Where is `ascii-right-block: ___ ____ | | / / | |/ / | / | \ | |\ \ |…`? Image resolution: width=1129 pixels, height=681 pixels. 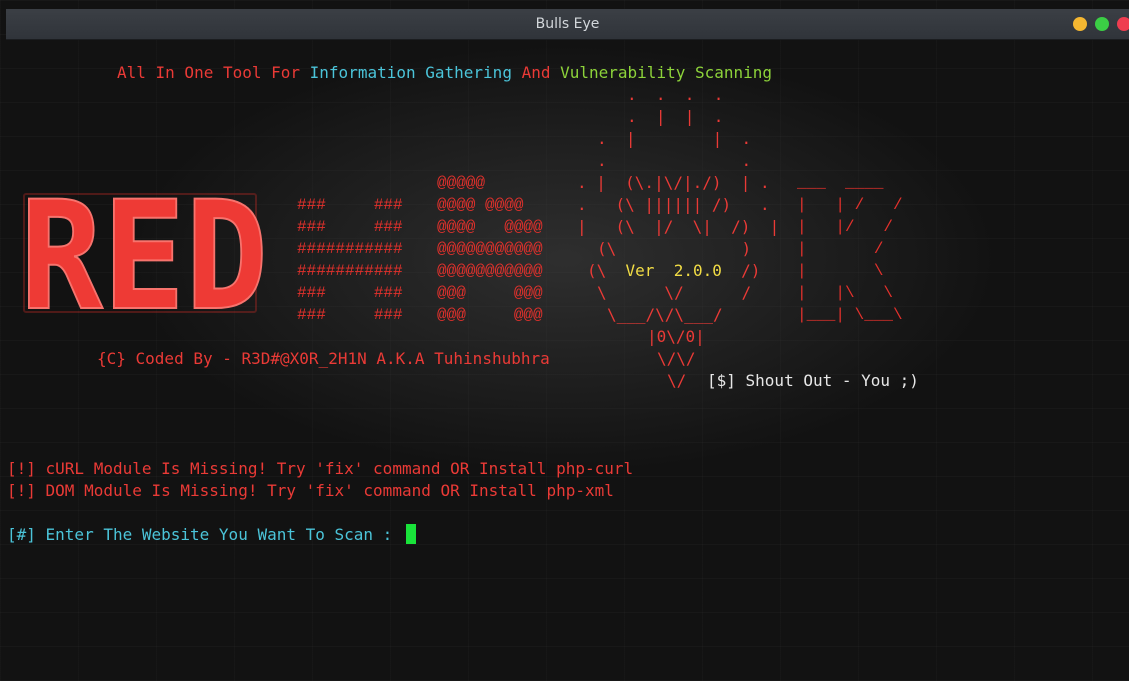 ascii-right-block: ___ ____ | | / / | |/ / | / | \ | |\ \ |… is located at coordinates (850, 249).